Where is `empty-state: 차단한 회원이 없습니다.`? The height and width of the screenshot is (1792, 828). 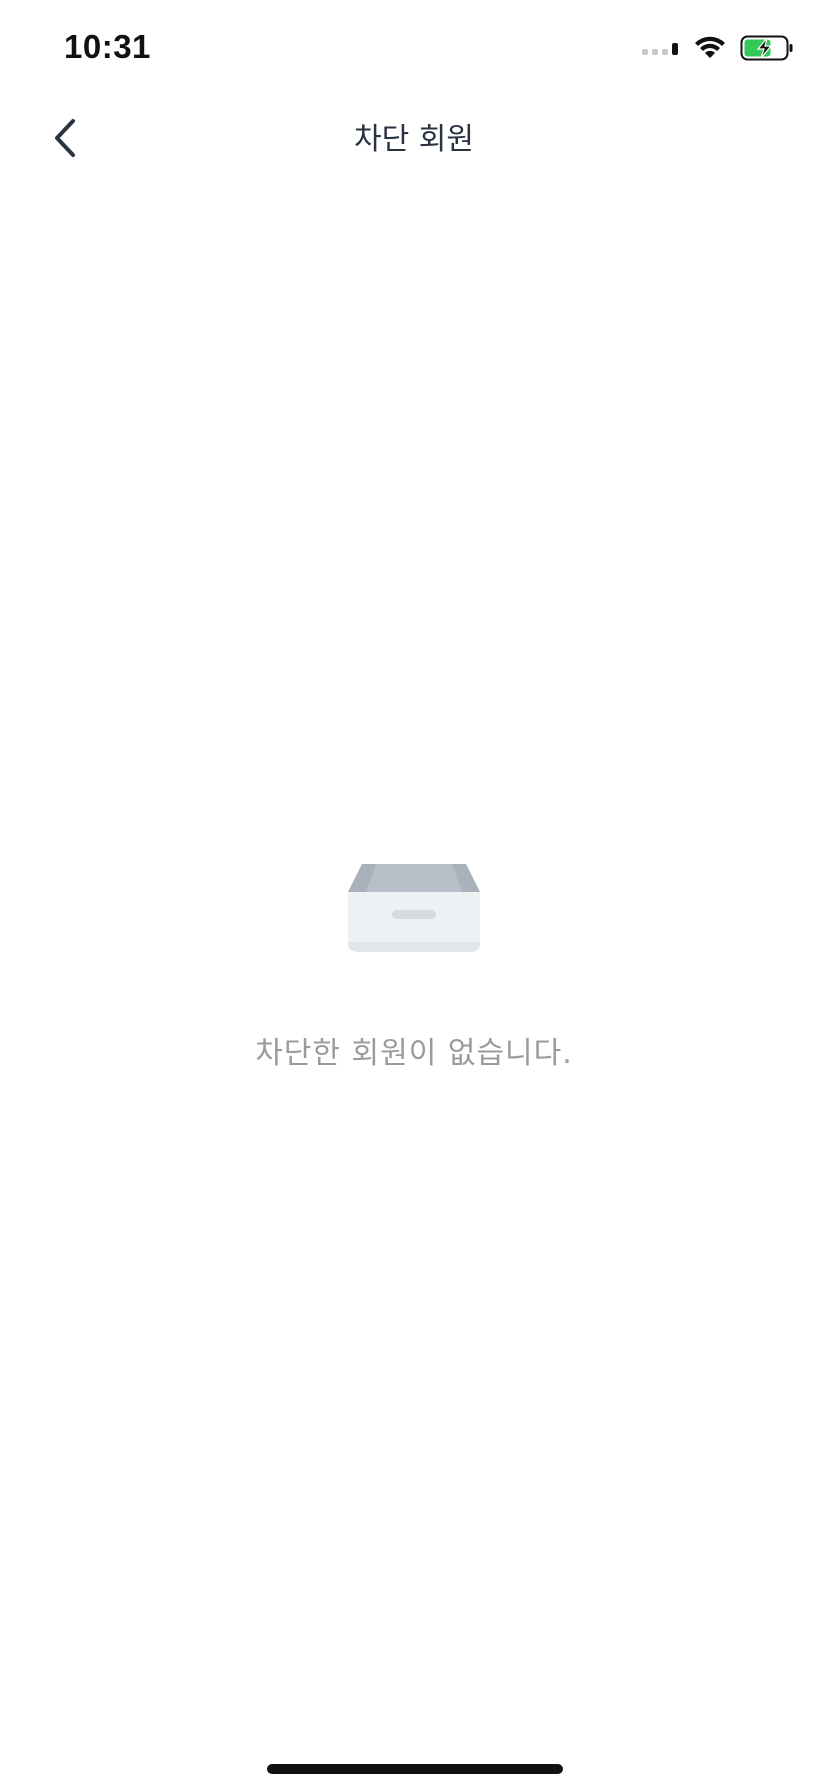
empty-state: 차단한 회원이 없습니다. is located at coordinates (414, 966).